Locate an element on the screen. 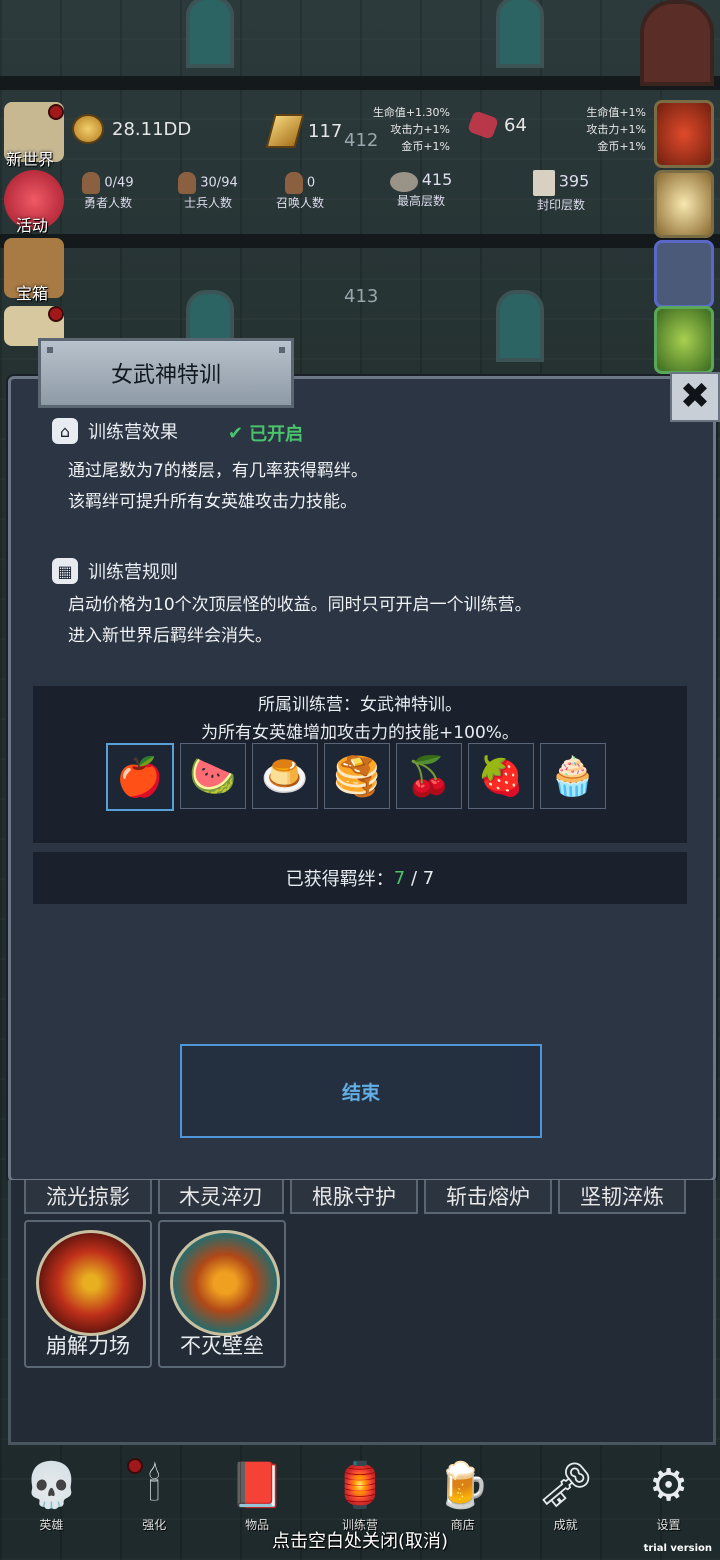 This screenshot has width=720, height=1560. apple-icon: 🍎 is located at coordinates (140, 777).